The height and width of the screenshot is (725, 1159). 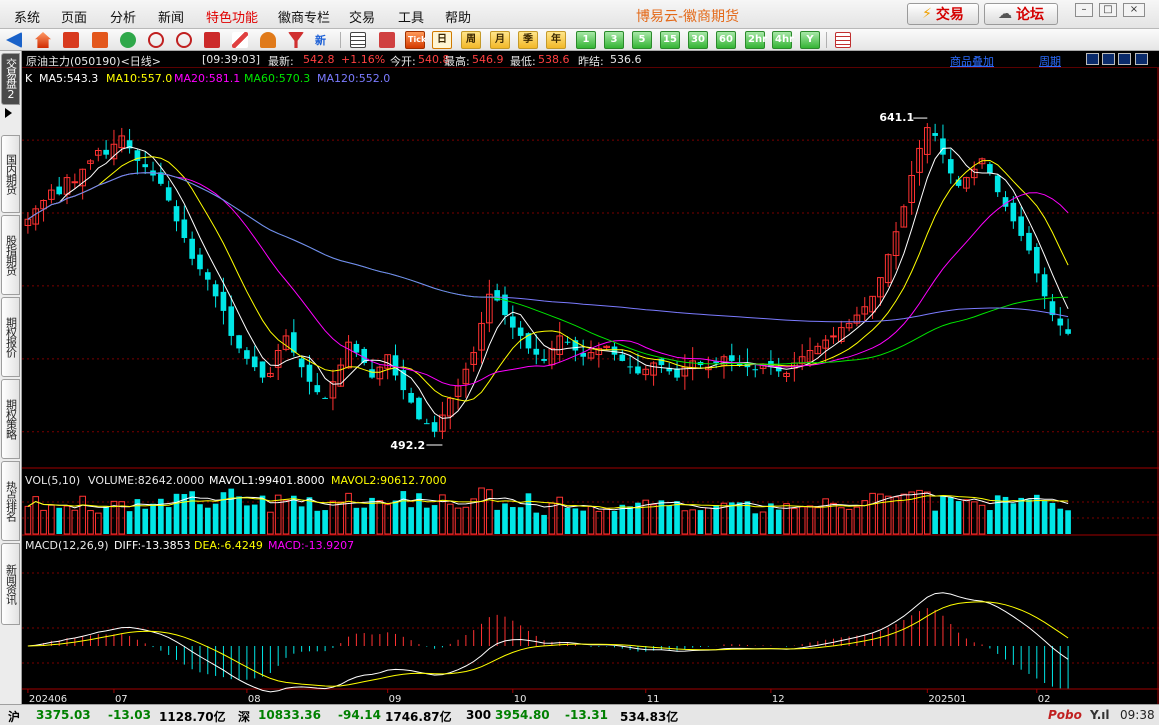 I want to click on menu-special-features: 特色功能, so click(x=232, y=16).